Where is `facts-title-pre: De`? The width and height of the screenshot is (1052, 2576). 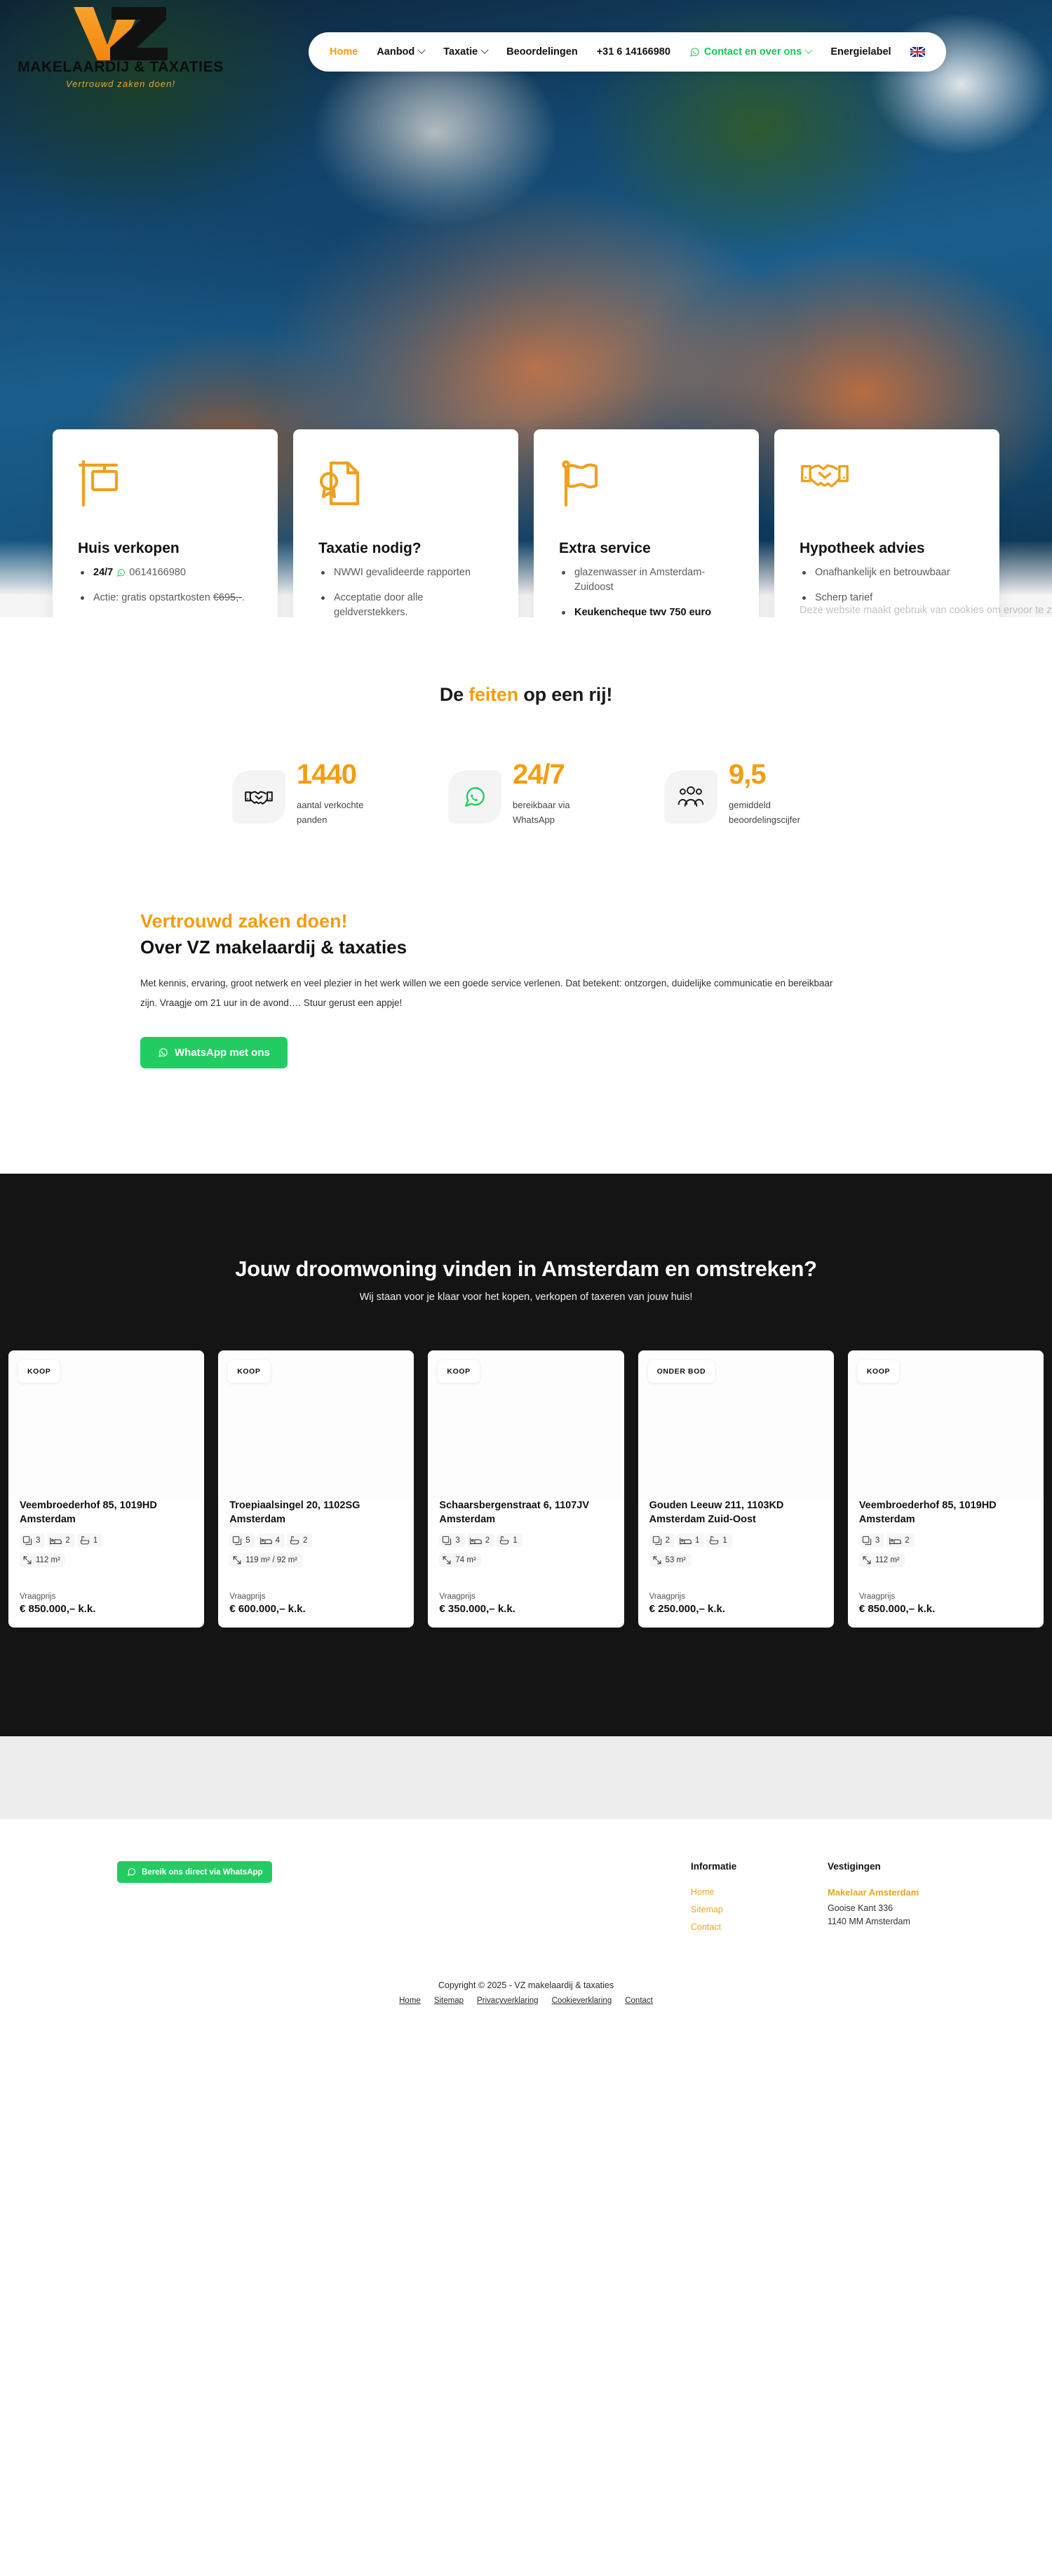
facts-title-pre: De is located at coordinates (454, 694).